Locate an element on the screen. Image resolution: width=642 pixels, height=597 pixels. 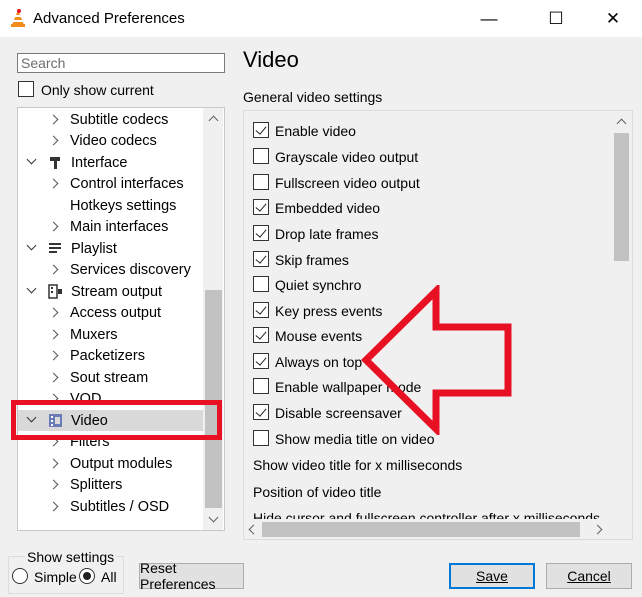
tree-item-services-discovery: Services discovery is located at coordinates (113, 269).